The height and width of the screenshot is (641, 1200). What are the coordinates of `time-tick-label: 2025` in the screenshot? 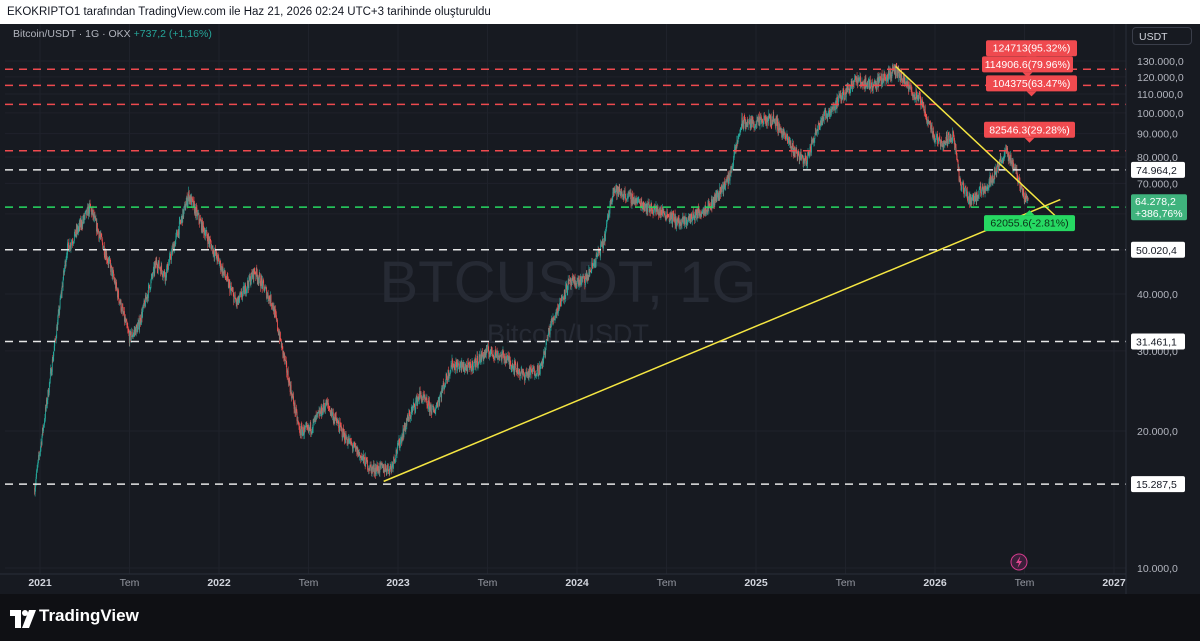 It's located at (756, 583).